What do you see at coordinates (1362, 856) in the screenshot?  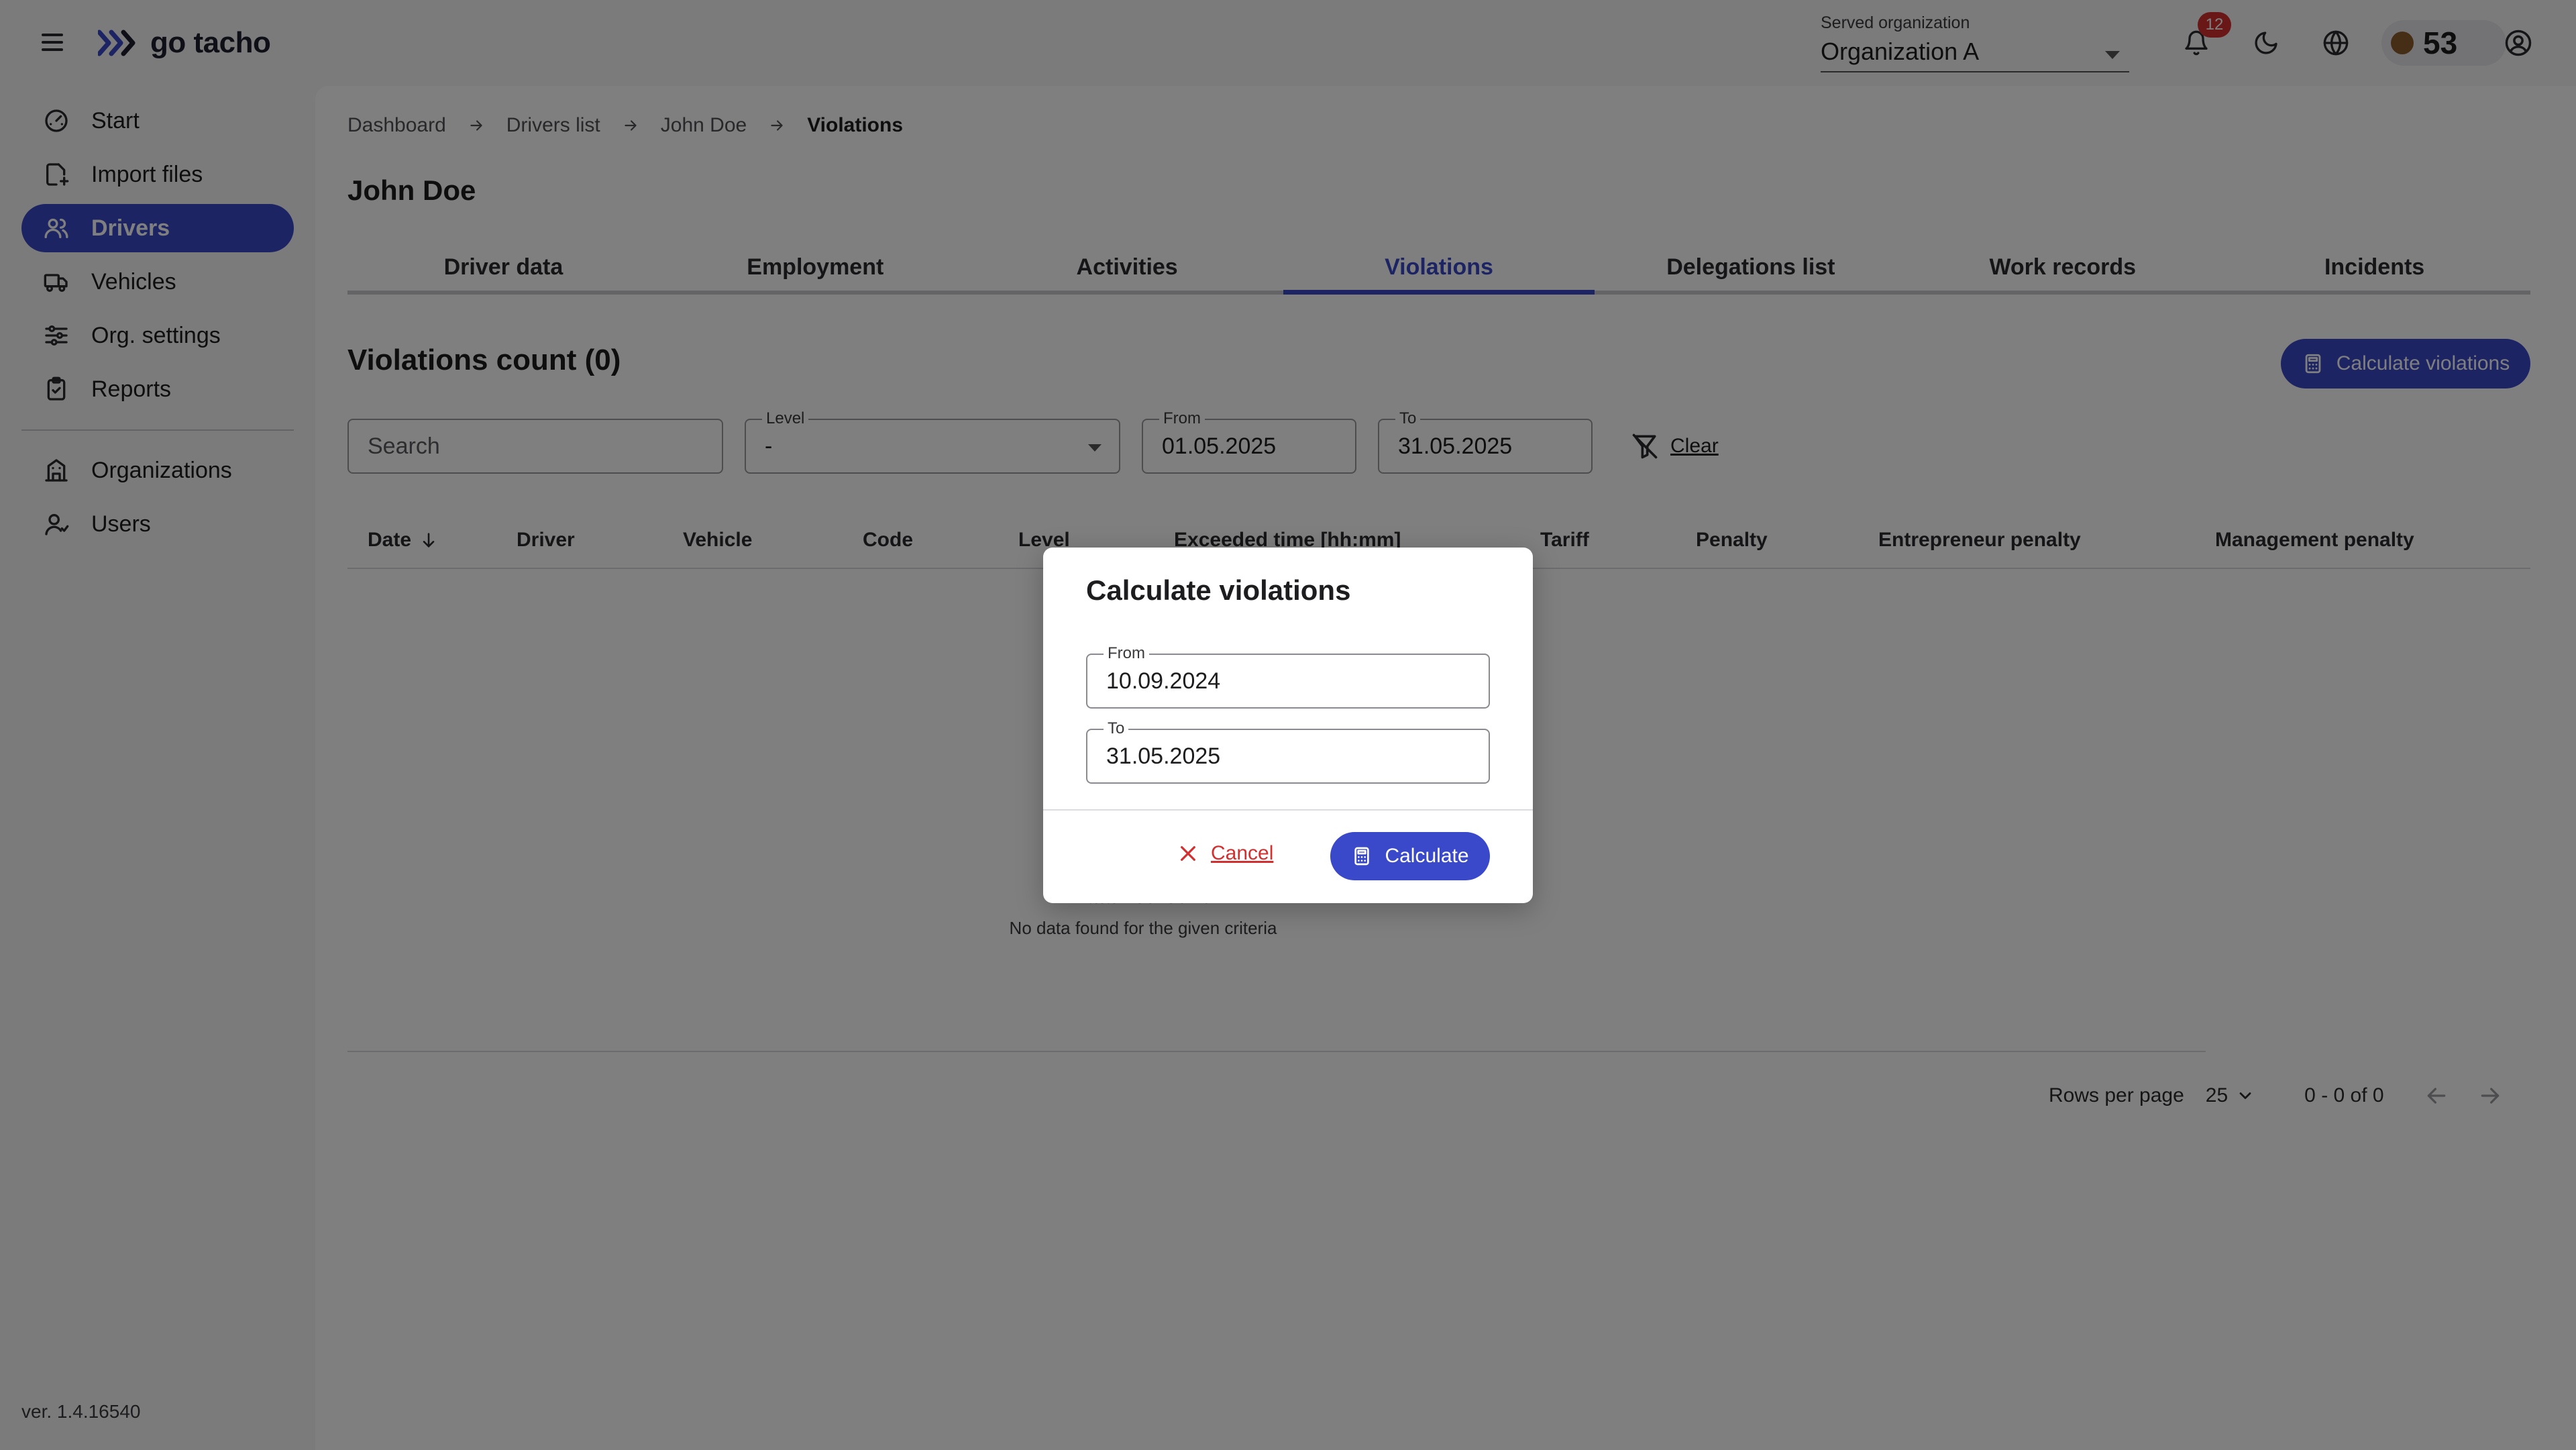 I see `calculator-icon` at bounding box center [1362, 856].